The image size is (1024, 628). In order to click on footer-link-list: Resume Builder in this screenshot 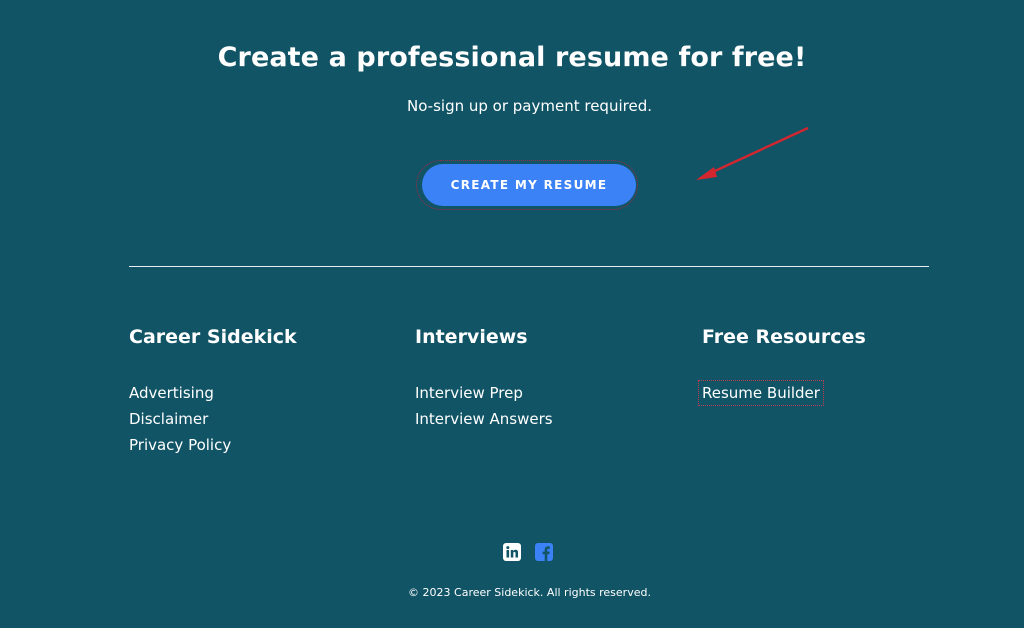, I will do `click(835, 393)`.